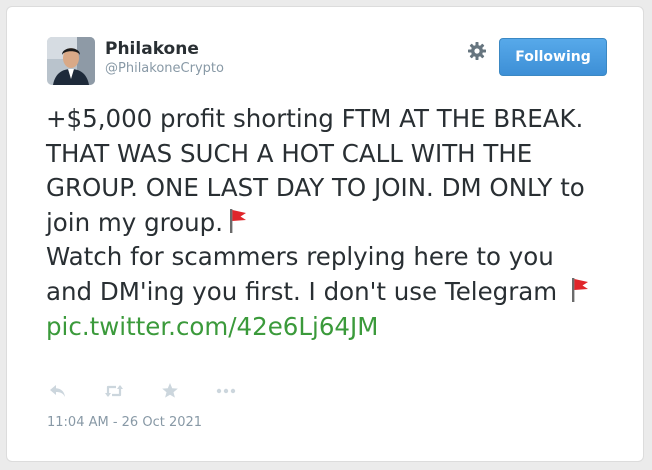 The width and height of the screenshot is (652, 470). Describe the element at coordinates (58, 391) in the screenshot. I see `reply-icon` at that location.